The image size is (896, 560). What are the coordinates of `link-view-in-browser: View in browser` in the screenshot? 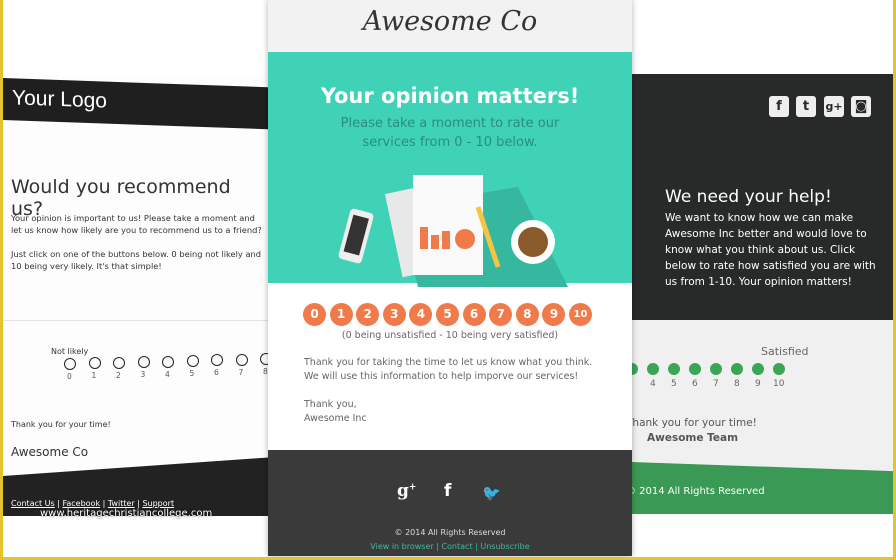 It's located at (401, 546).